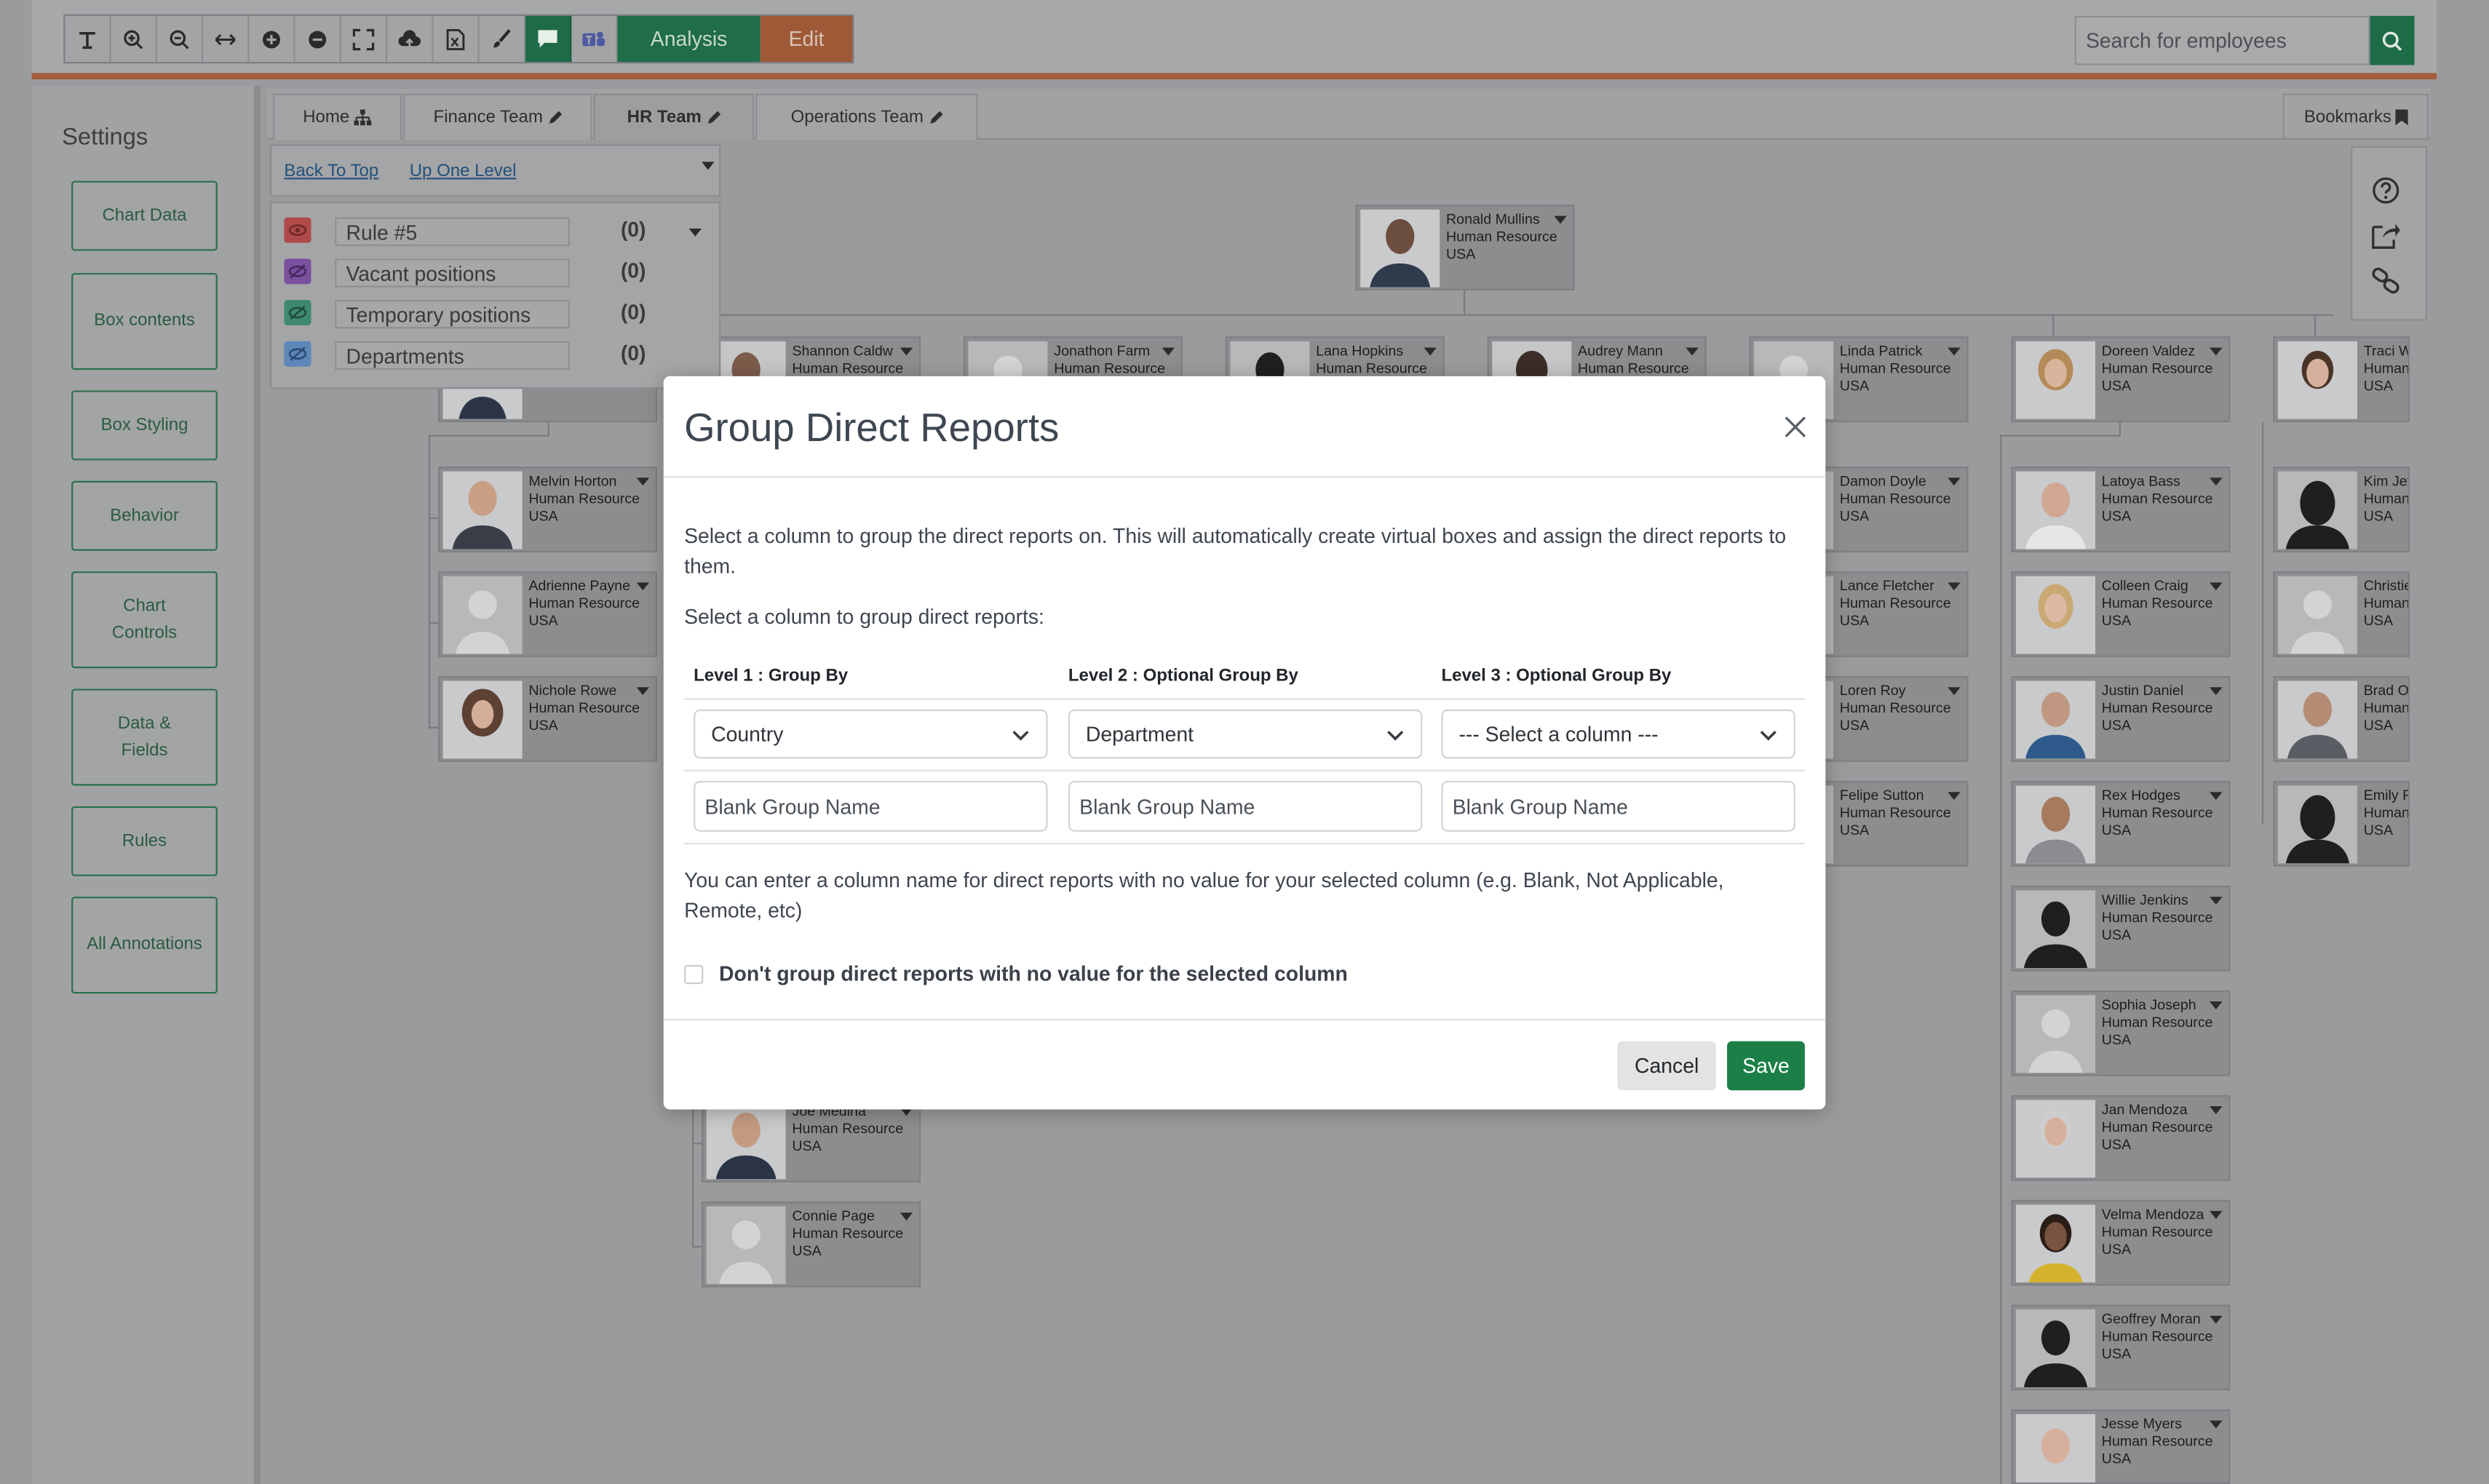 The image size is (2489, 1484). I want to click on employee-card: Justin Daniel Human Resources USA, so click(2121, 718).